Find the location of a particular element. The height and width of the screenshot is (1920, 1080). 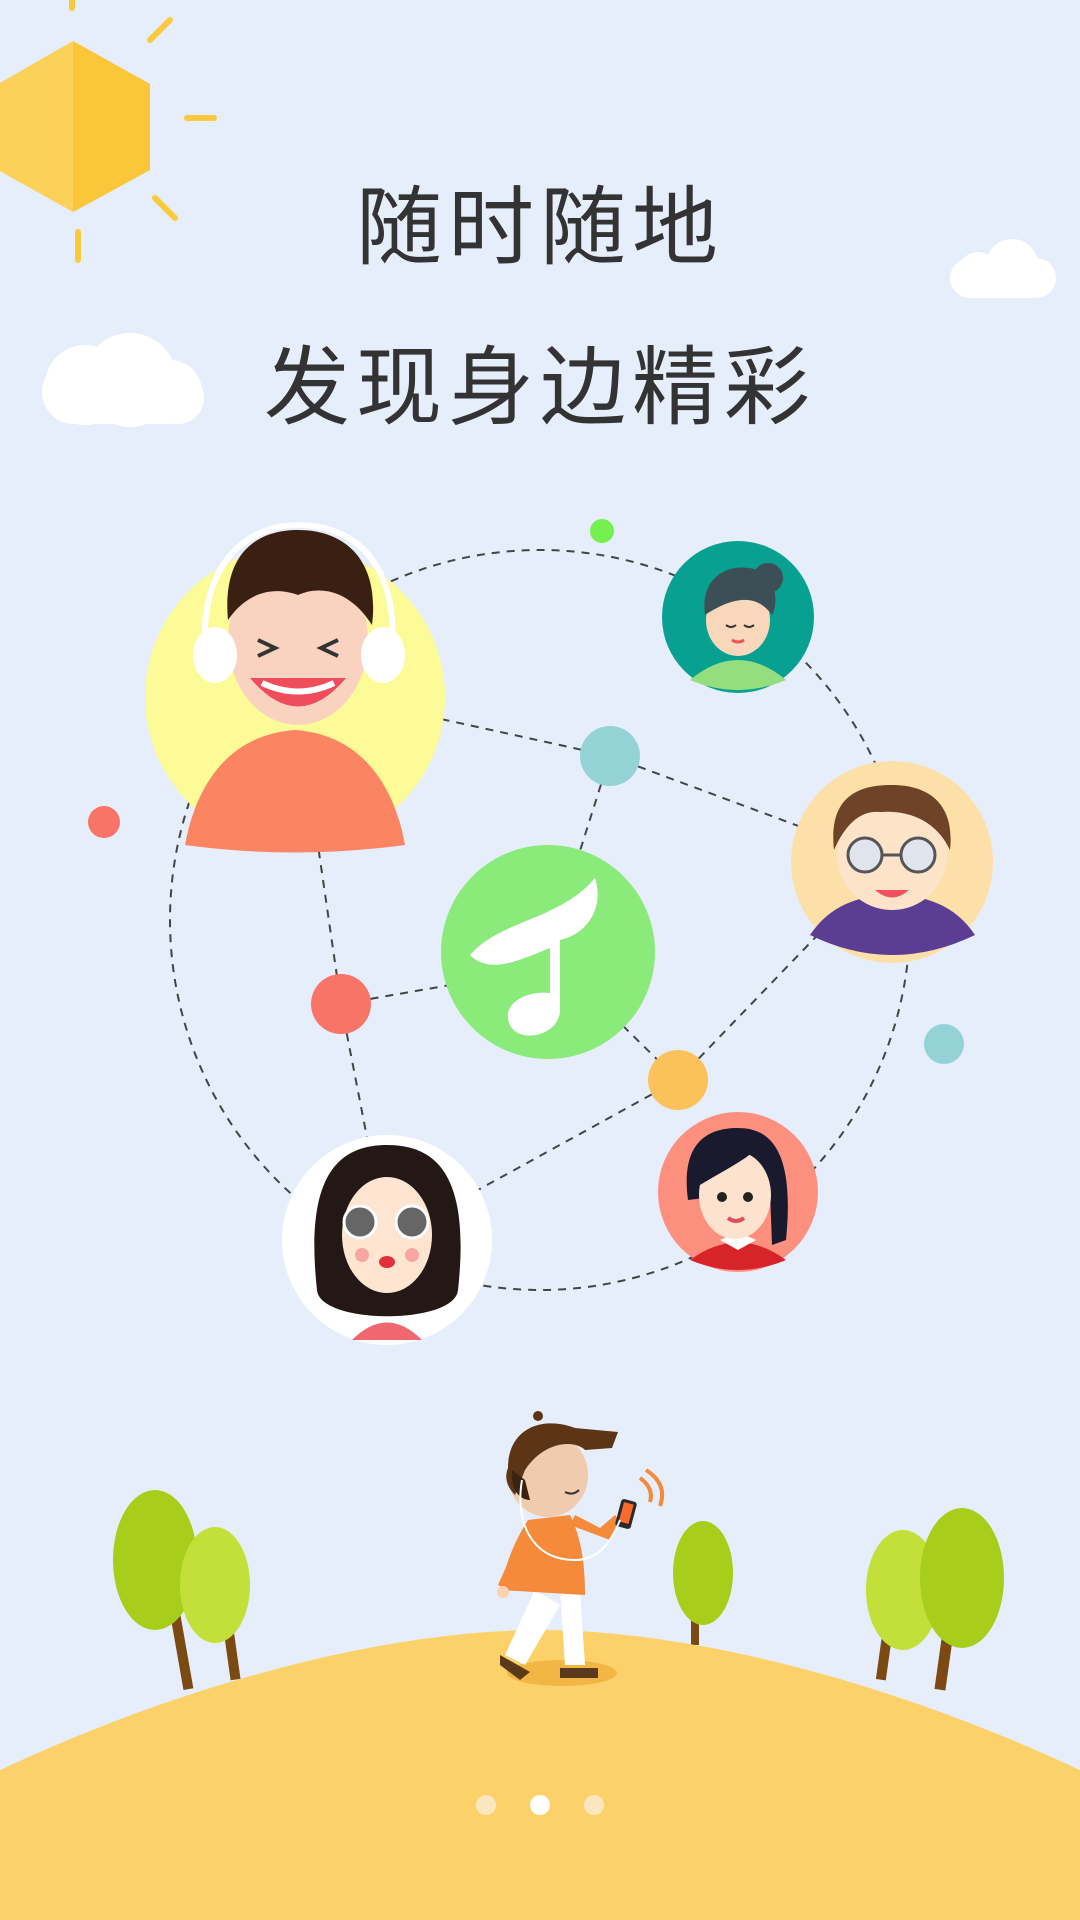

tree-center is located at coordinates (703, 1583).